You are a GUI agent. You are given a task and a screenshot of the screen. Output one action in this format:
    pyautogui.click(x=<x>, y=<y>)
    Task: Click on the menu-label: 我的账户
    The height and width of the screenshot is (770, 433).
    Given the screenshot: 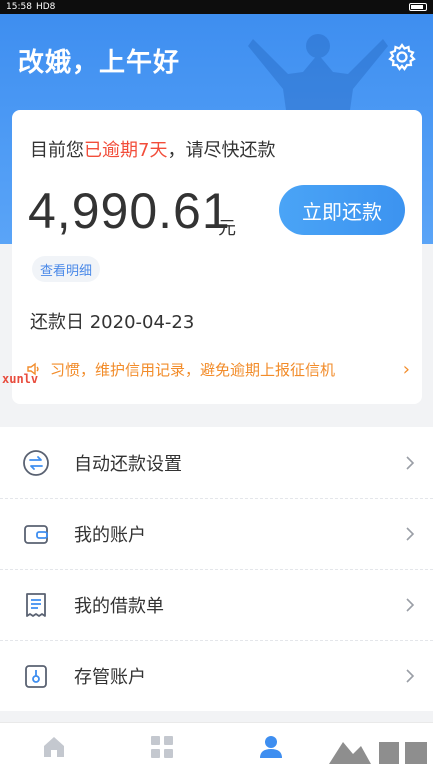 What is the action you would take?
    pyautogui.click(x=110, y=535)
    